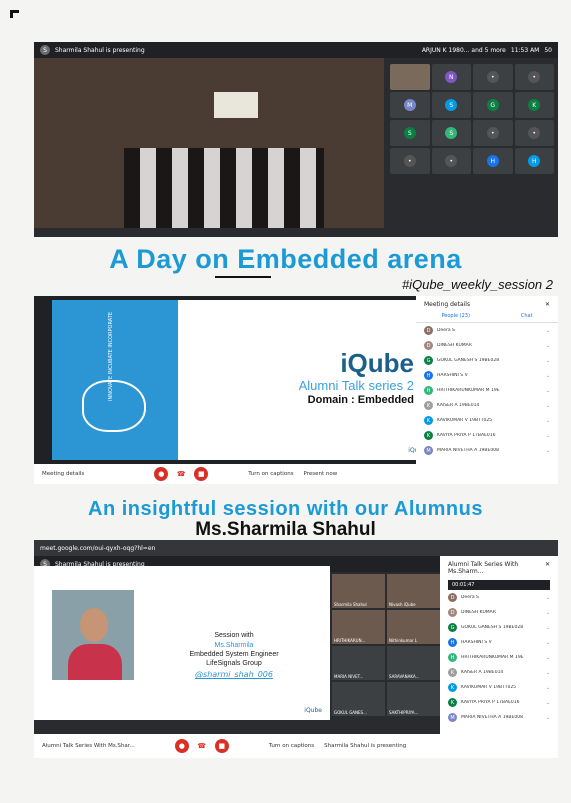 This screenshot has width=571, height=803. What do you see at coordinates (492, 717) in the screenshot?
I see `participant-name: MARIA NIVETHA A 19BE008` at bounding box center [492, 717].